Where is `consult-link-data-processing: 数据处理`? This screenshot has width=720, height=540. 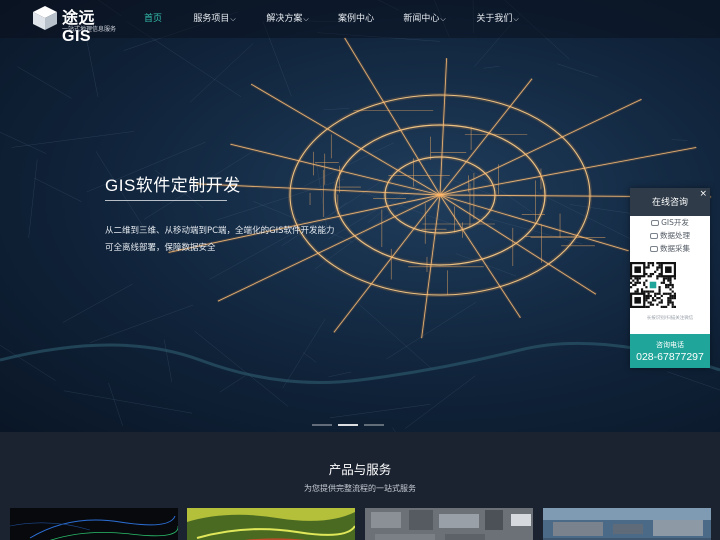
consult-link-data-processing: 数据处理 is located at coordinates (670, 235).